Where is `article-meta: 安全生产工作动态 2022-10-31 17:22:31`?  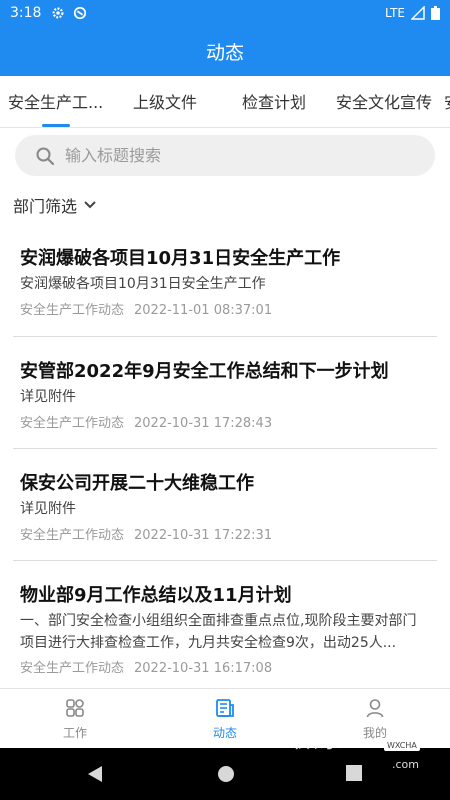
article-meta: 安全生产工作动态 2022-10-31 17:22:31 is located at coordinates (146, 533).